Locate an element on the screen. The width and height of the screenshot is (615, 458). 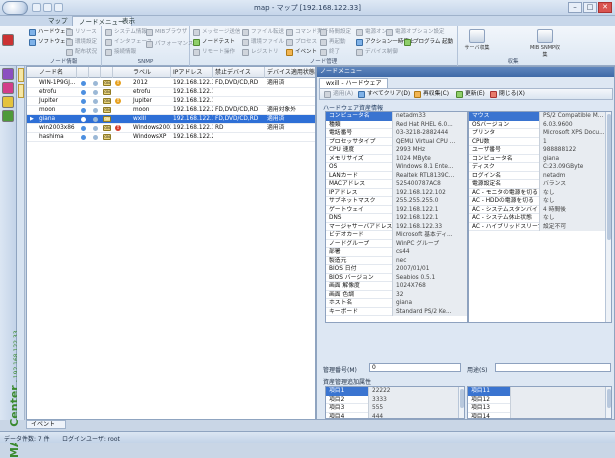
program-launch-button: プログラム 起動 is located at coordinates (428, 42).